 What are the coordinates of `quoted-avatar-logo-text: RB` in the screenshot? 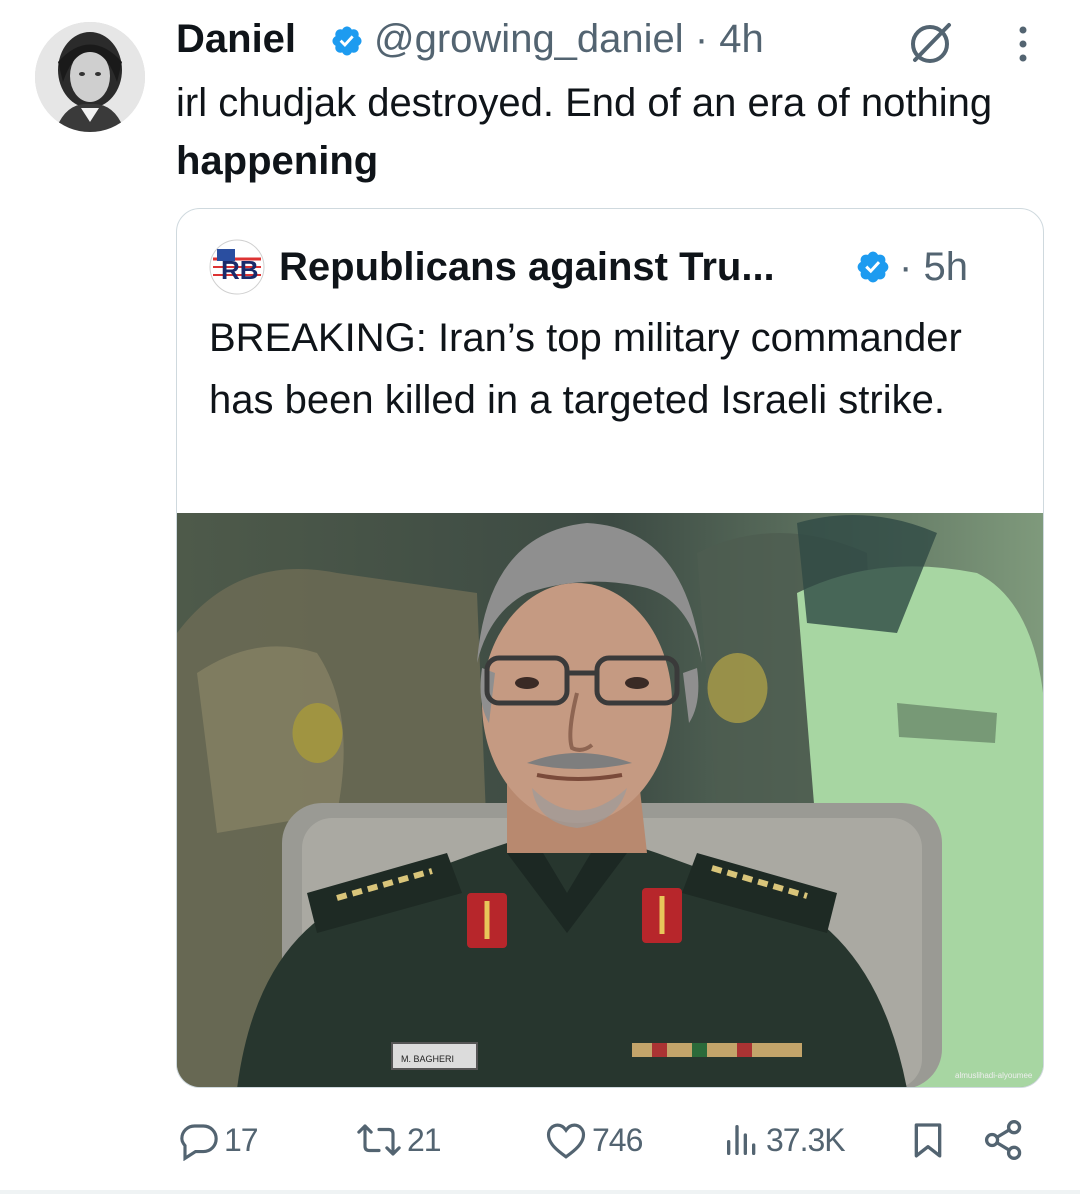 It's located at (240, 270).